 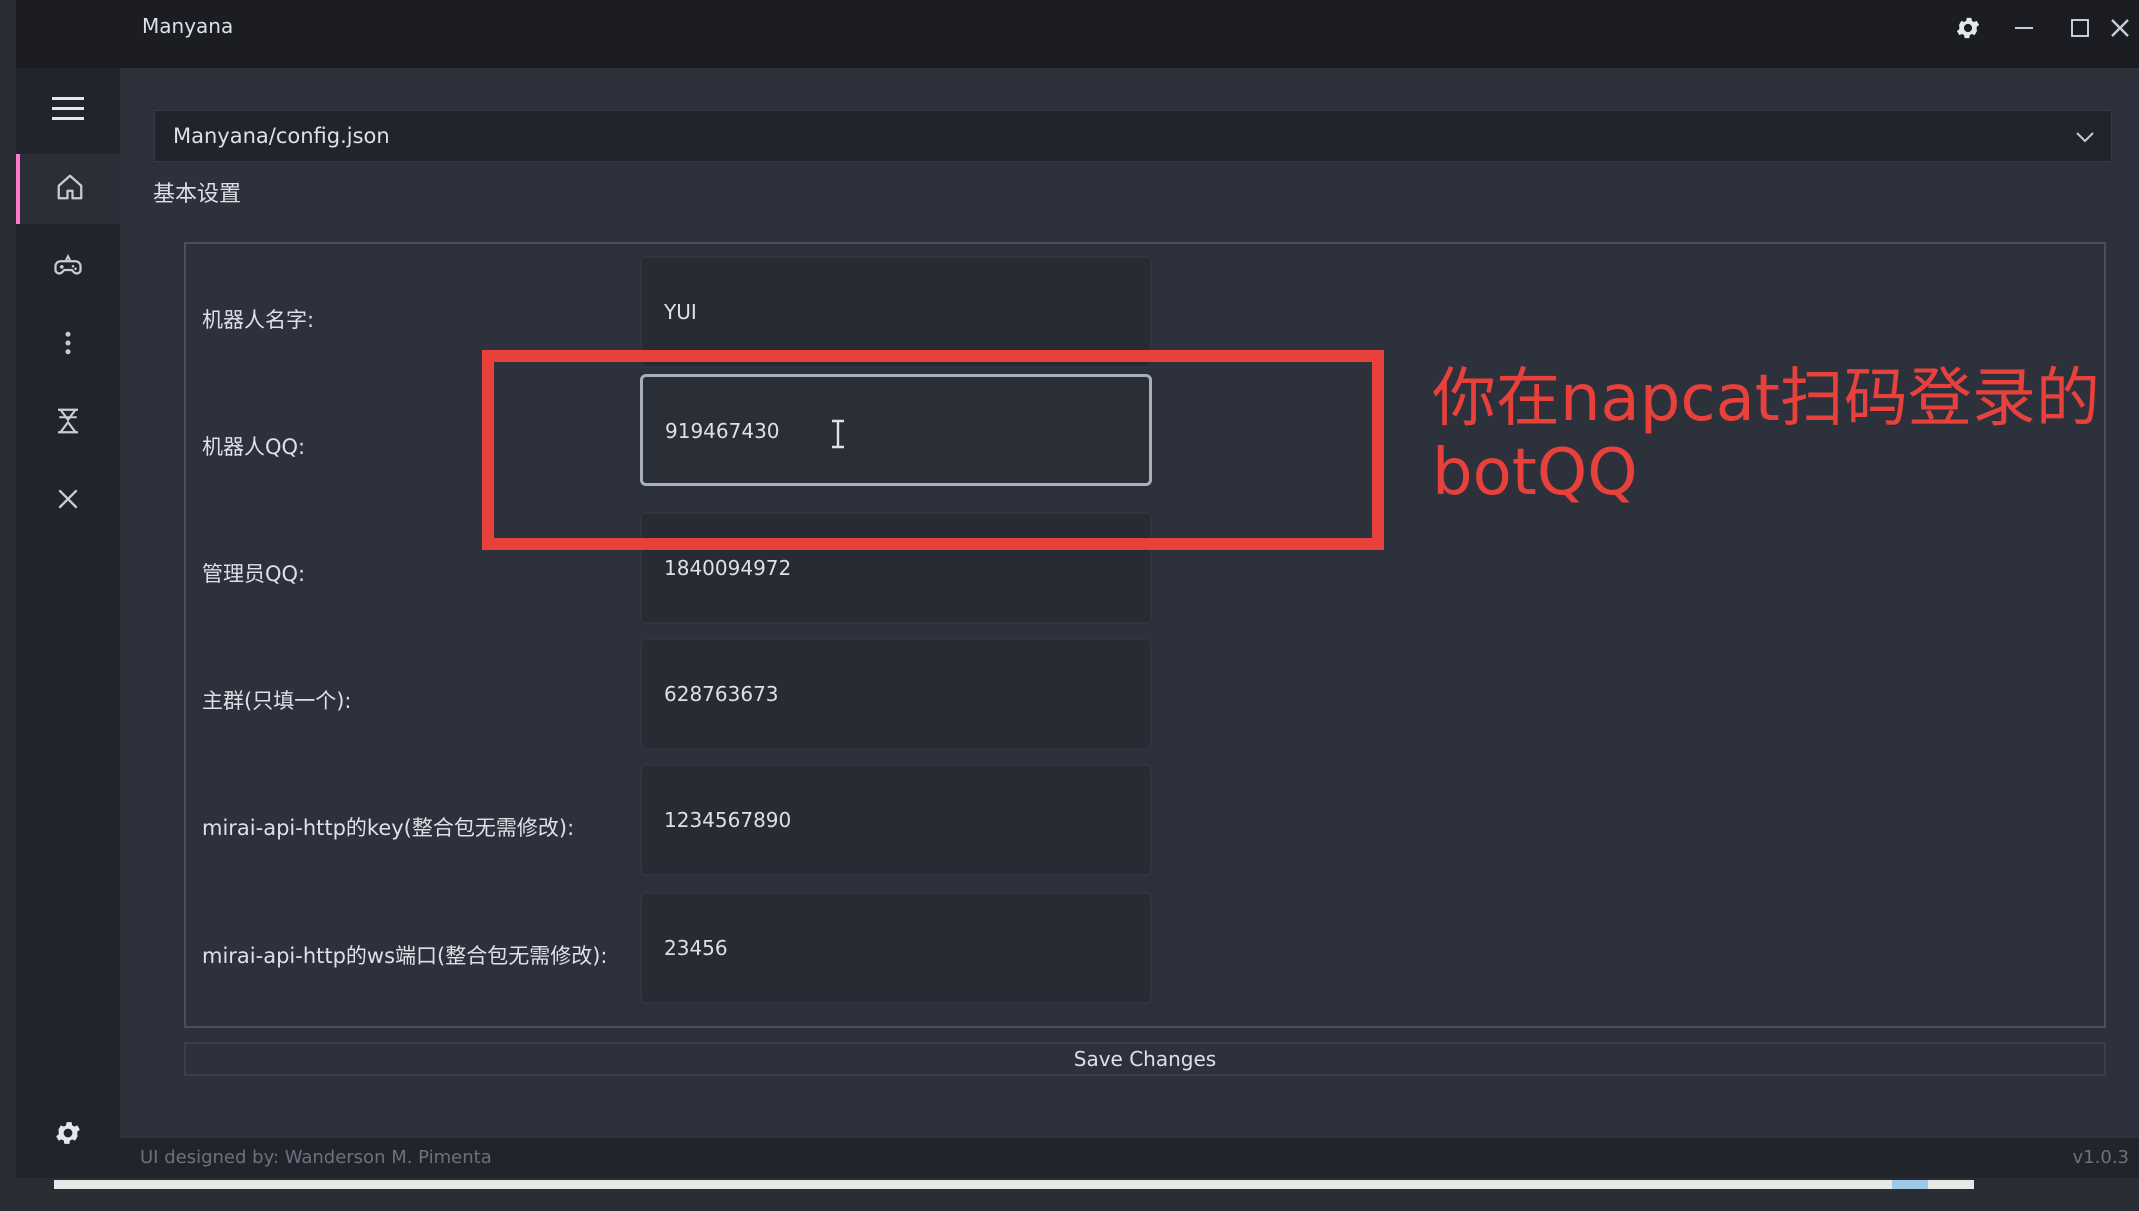 I want to click on sidebar-item-exit, so click(x=68, y=501).